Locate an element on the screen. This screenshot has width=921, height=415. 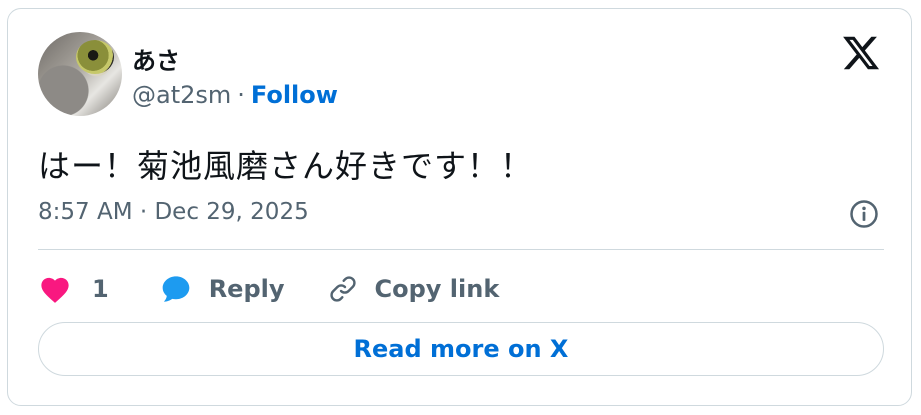
read-more-button: Read more on X is located at coordinates (461, 349).